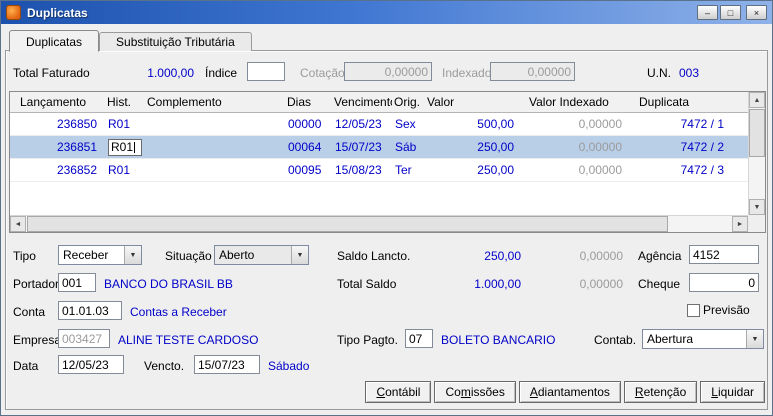 This screenshot has width=773, height=416. I want to click on inline-cell-editor: R01, so click(125, 147).